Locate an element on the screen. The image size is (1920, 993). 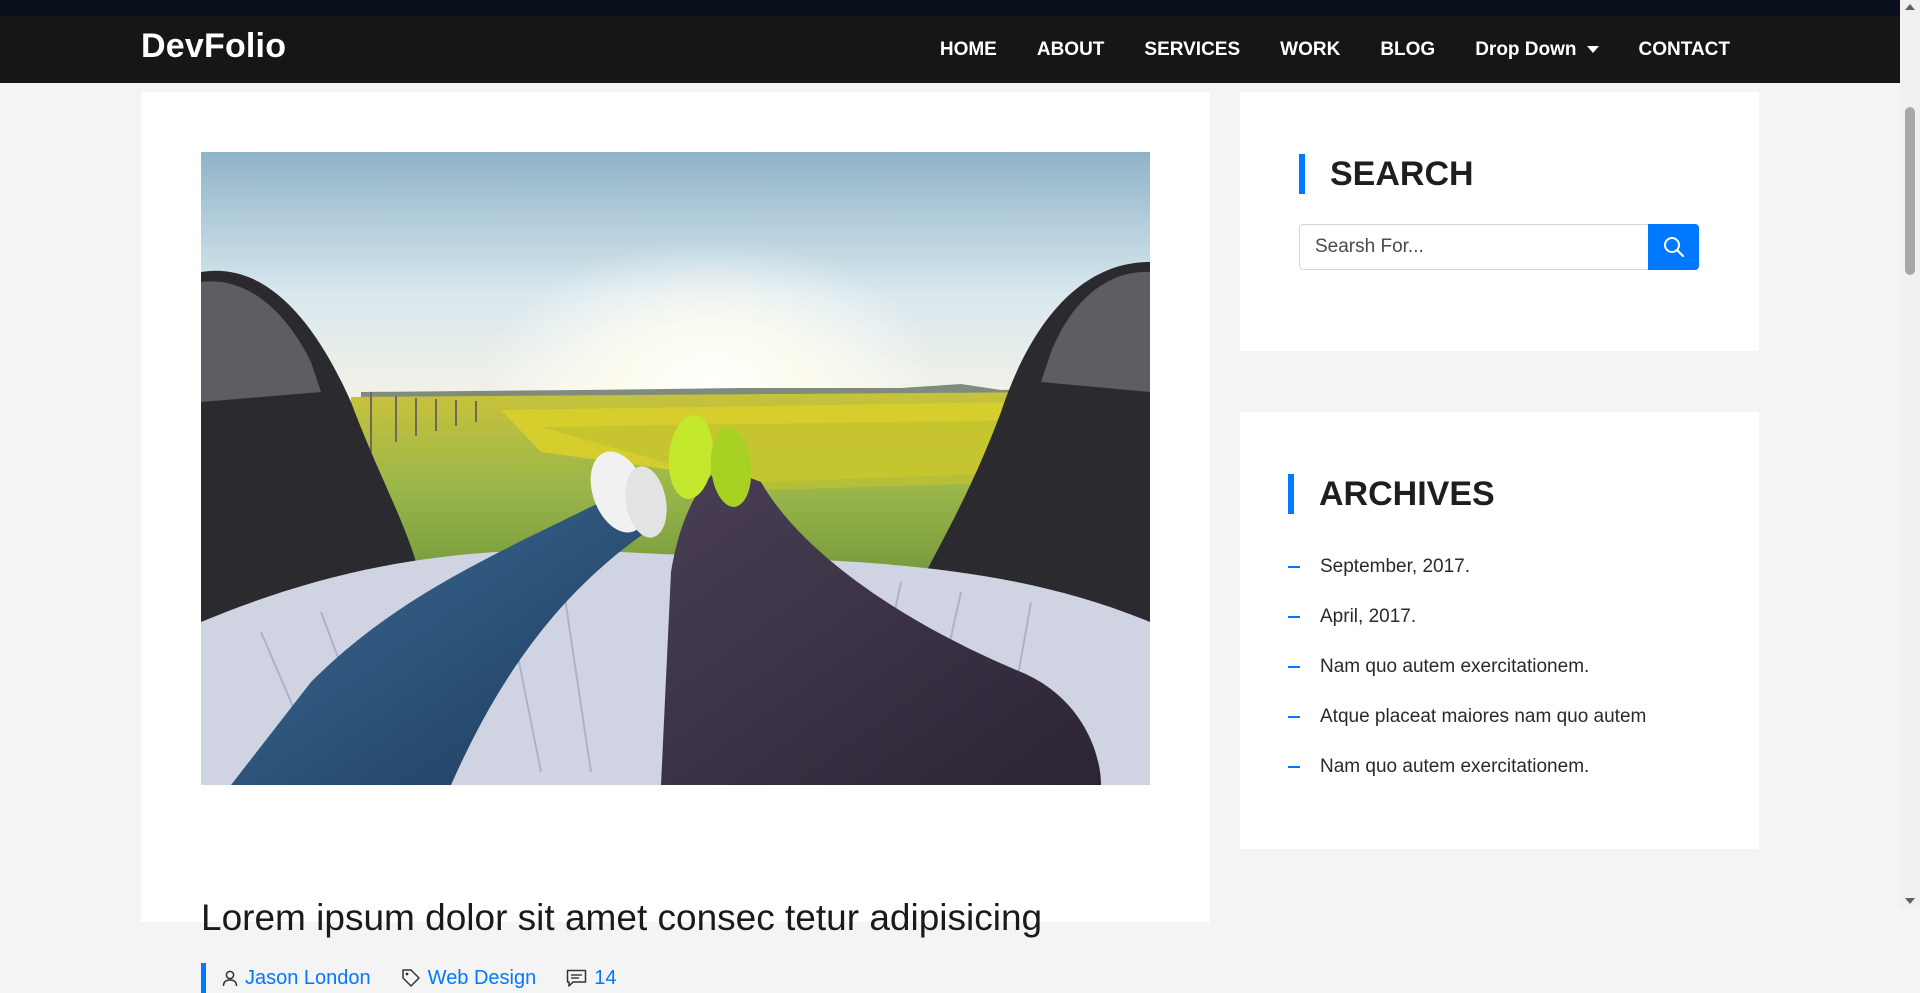
brand-logo: DevFolio is located at coordinates (213, 46).